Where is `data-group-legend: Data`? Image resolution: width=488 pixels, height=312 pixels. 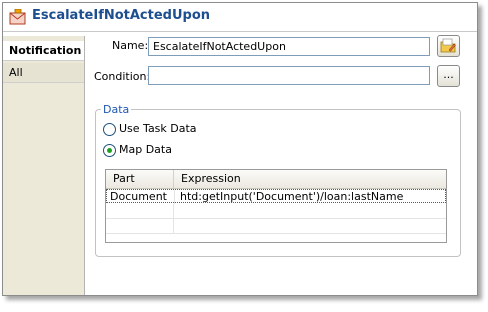 data-group-legend: Data is located at coordinates (116, 109).